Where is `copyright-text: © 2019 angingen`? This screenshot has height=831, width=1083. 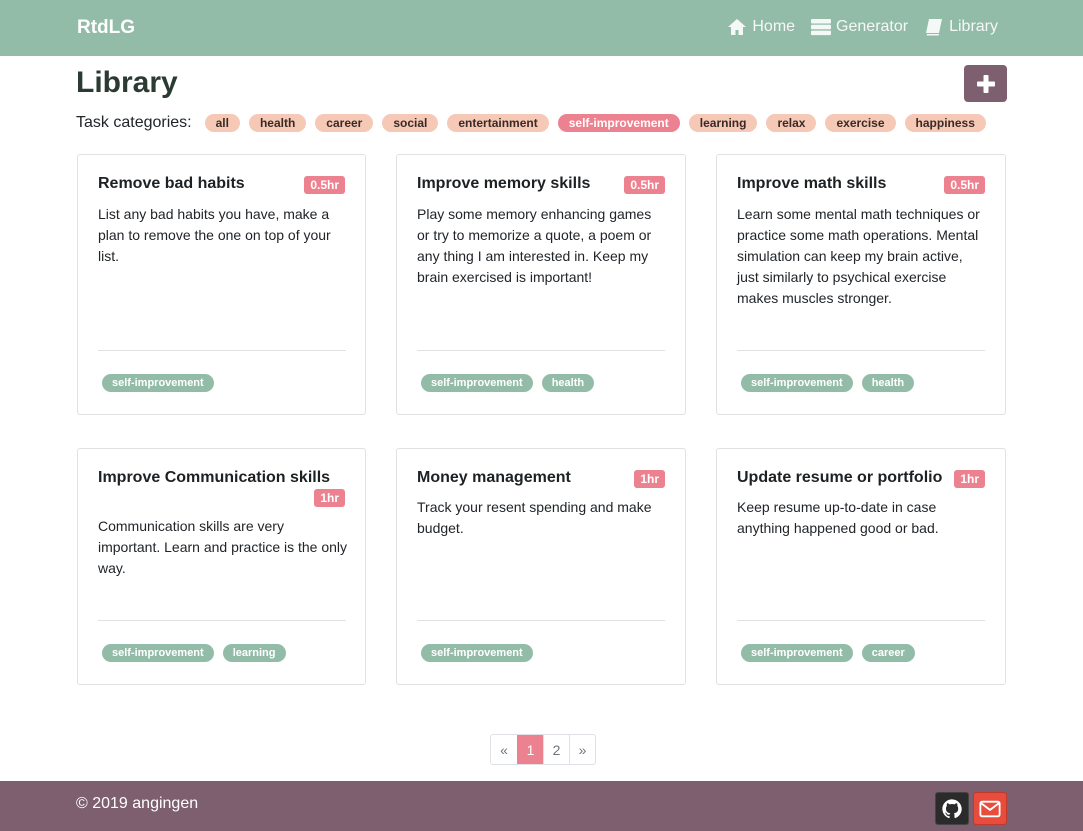
copyright-text: © 2019 angingen is located at coordinates (137, 803).